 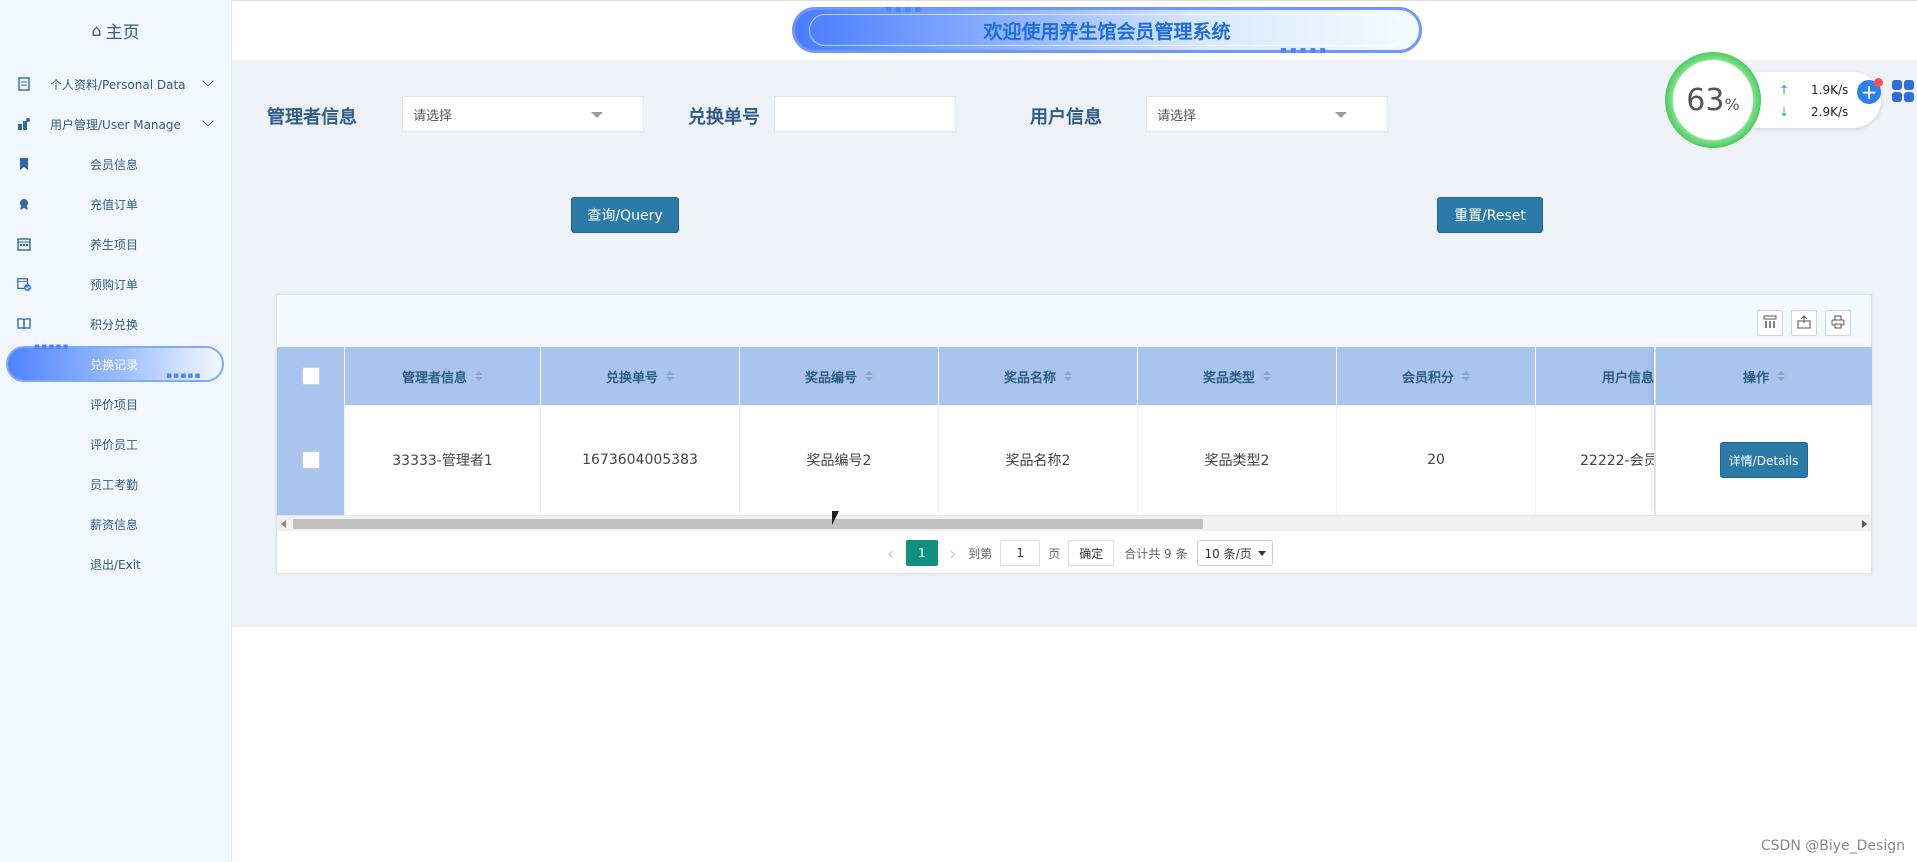 What do you see at coordinates (1237, 460) in the screenshot?
I see `cell-prize-type: 奖品类型2` at bounding box center [1237, 460].